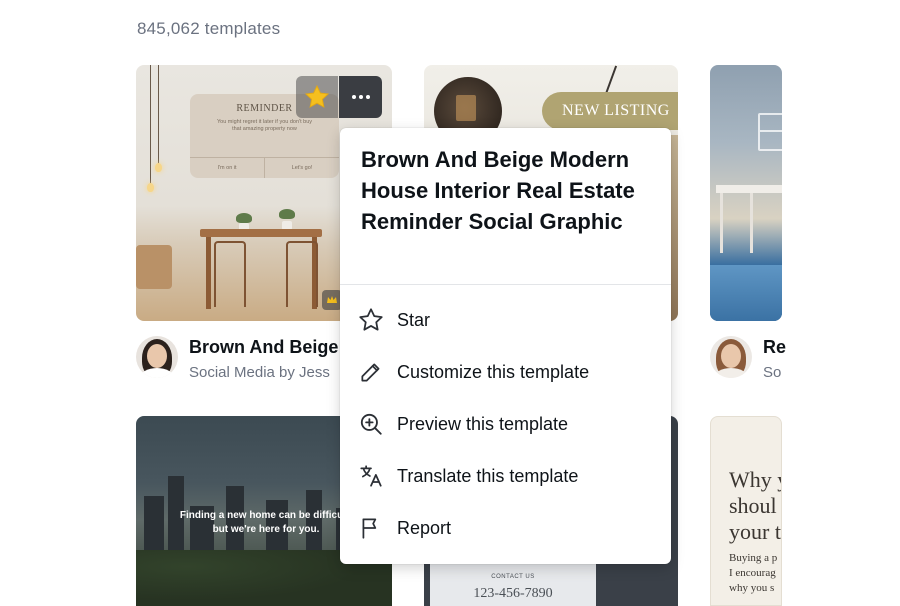 The image size is (900, 606). I want to click on card-3-meta: Re So, so click(748, 358).